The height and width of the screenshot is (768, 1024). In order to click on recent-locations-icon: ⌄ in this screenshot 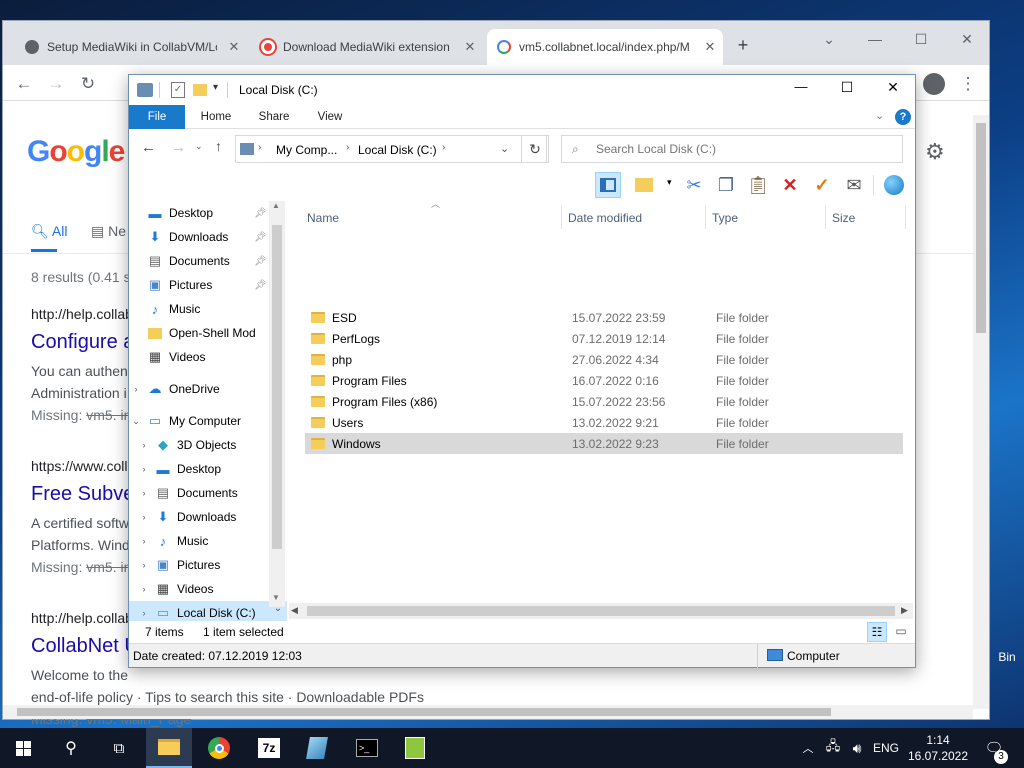, I will do `click(199, 146)`.